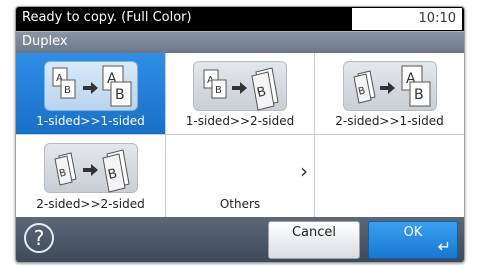  I want to click on status-message: Ready to copy. (Full Color), so click(107, 17).